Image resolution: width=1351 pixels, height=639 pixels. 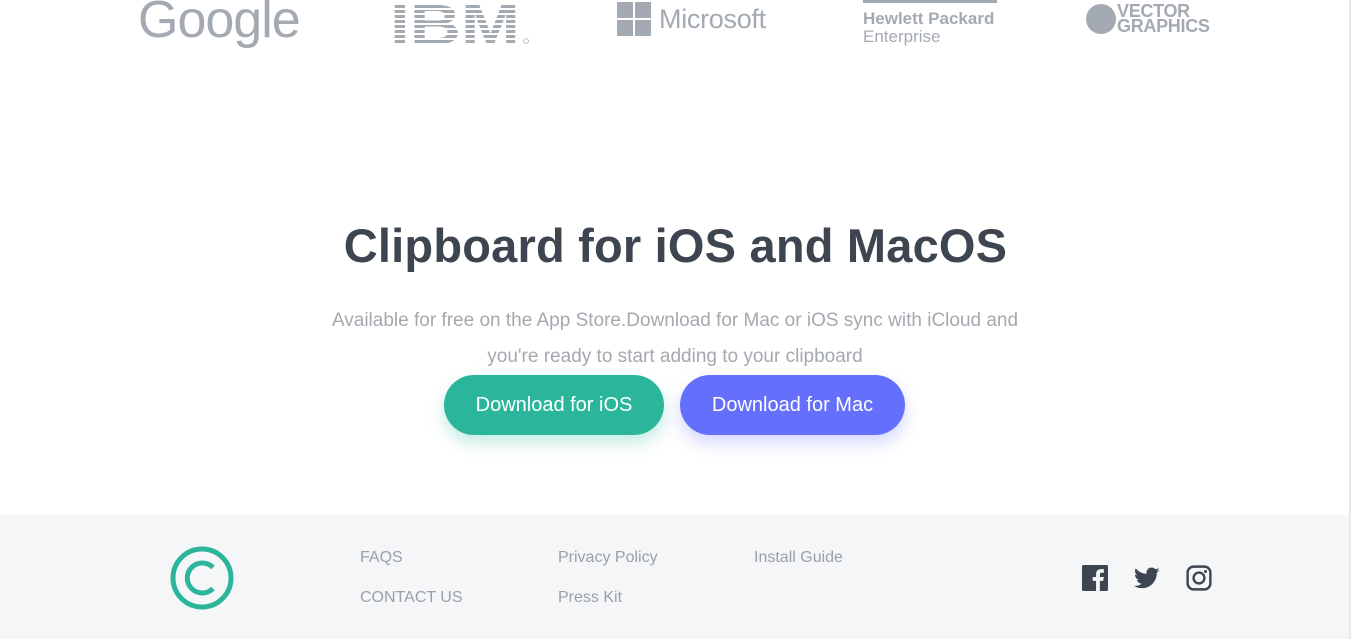 What do you see at coordinates (1163, 26) in the screenshot?
I see `vector-logo-line2: GRAPHICS` at bounding box center [1163, 26].